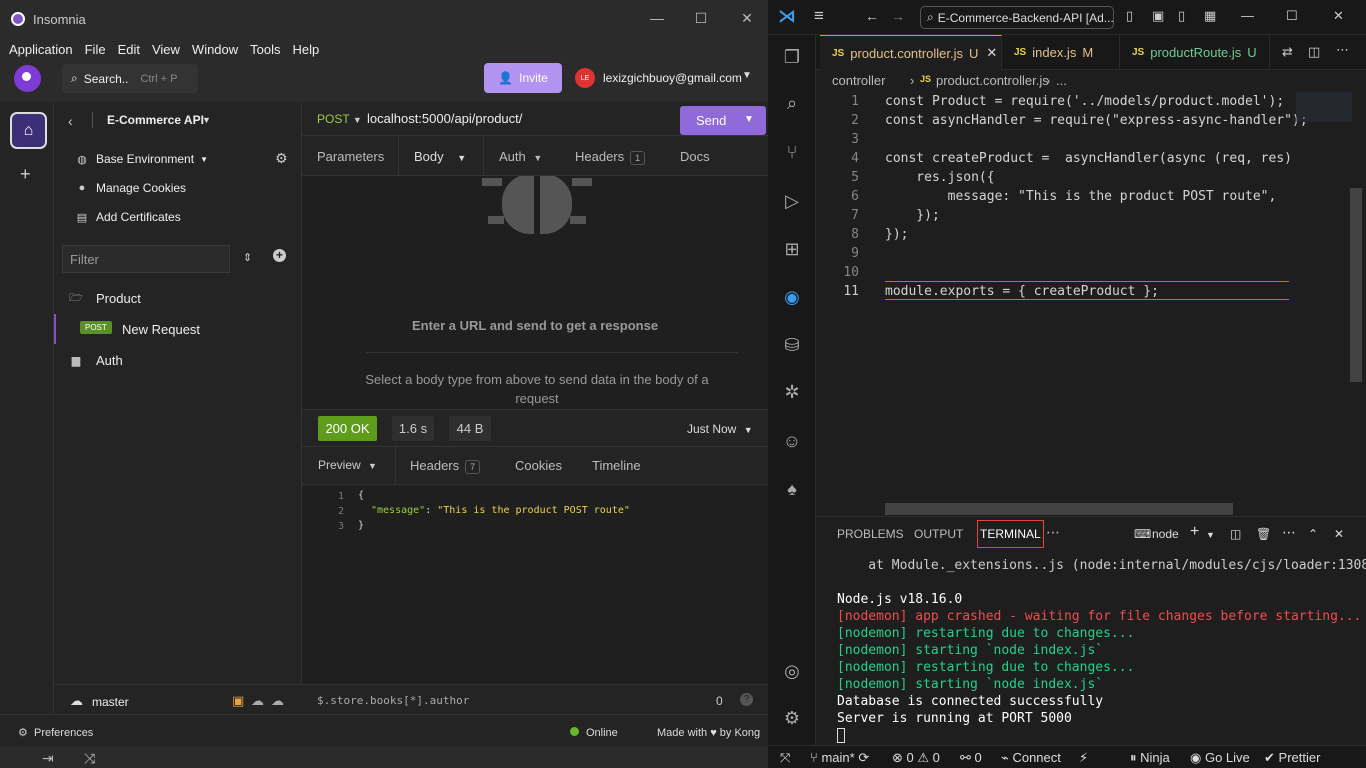 This screenshot has height=768, width=1366. Describe the element at coordinates (672, 78) in the screenshot. I see `user-email: lexizgichbuoy@gmail.com` at that location.